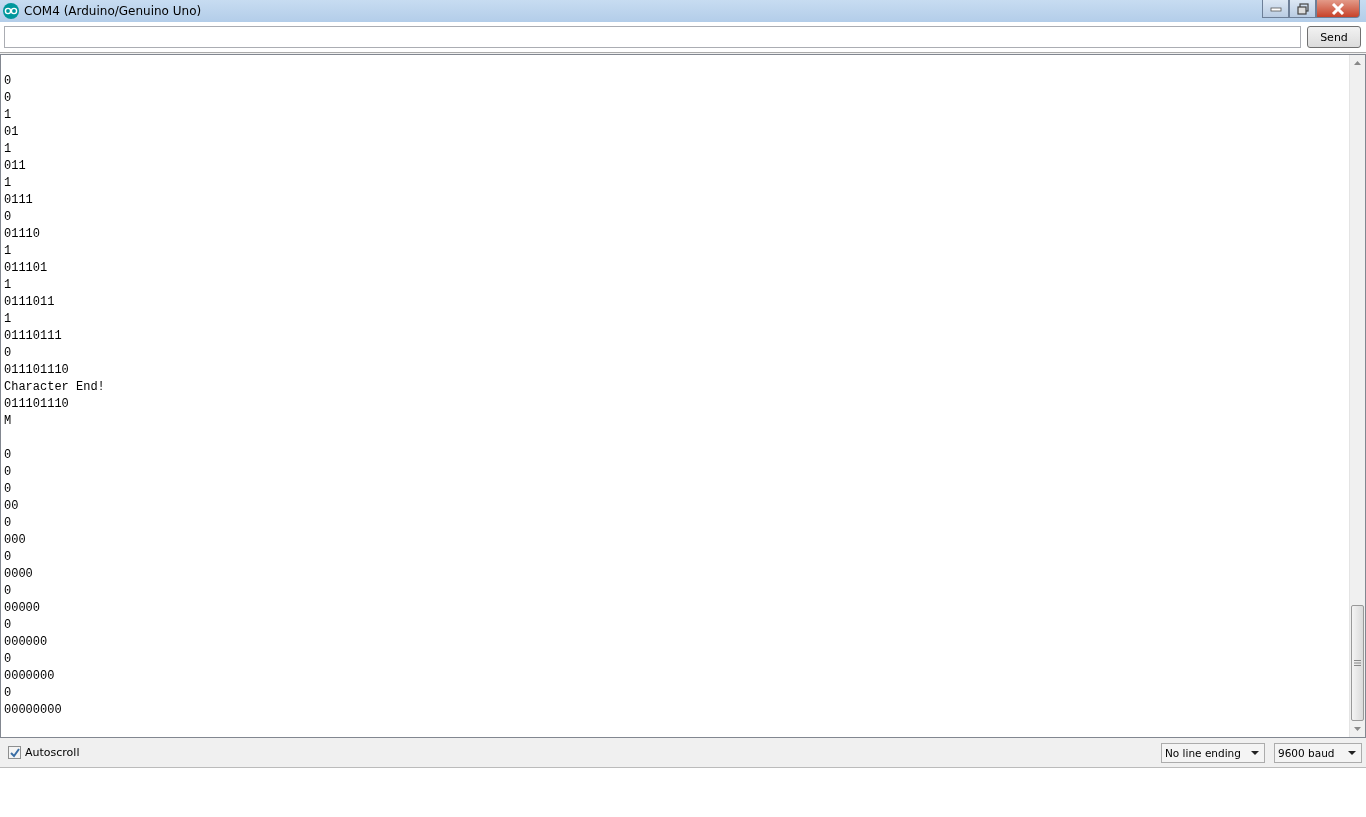 The image size is (1366, 817). Describe the element at coordinates (1357, 396) in the screenshot. I see `scrollbar` at that location.